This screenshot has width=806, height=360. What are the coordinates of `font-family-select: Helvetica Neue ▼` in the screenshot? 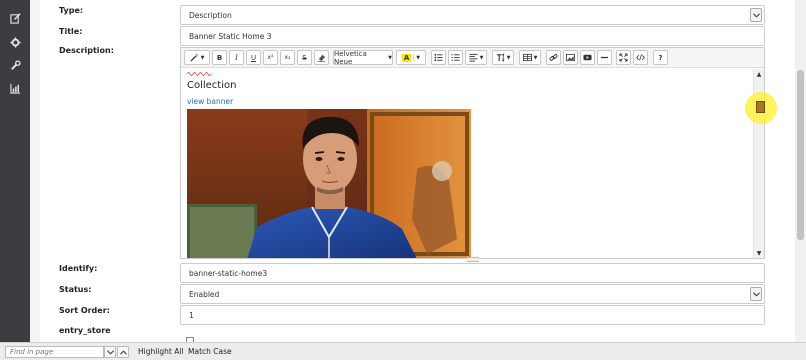 It's located at (363, 57).